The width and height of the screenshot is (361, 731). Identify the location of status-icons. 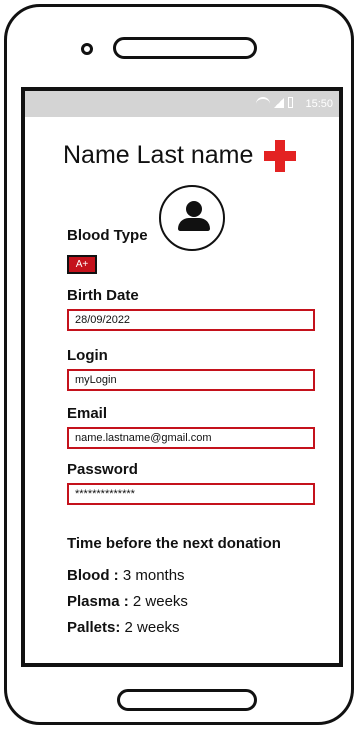
(274, 102).